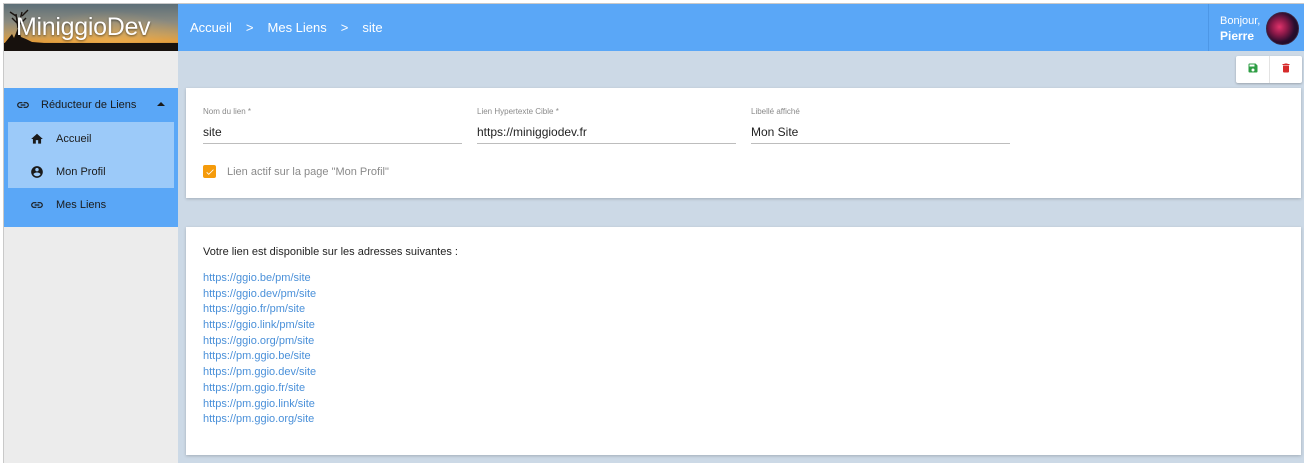 The height and width of the screenshot is (463, 1309). I want to click on active-on-profile-label: Lien actif sur la page "Mon Profil", so click(308, 171).